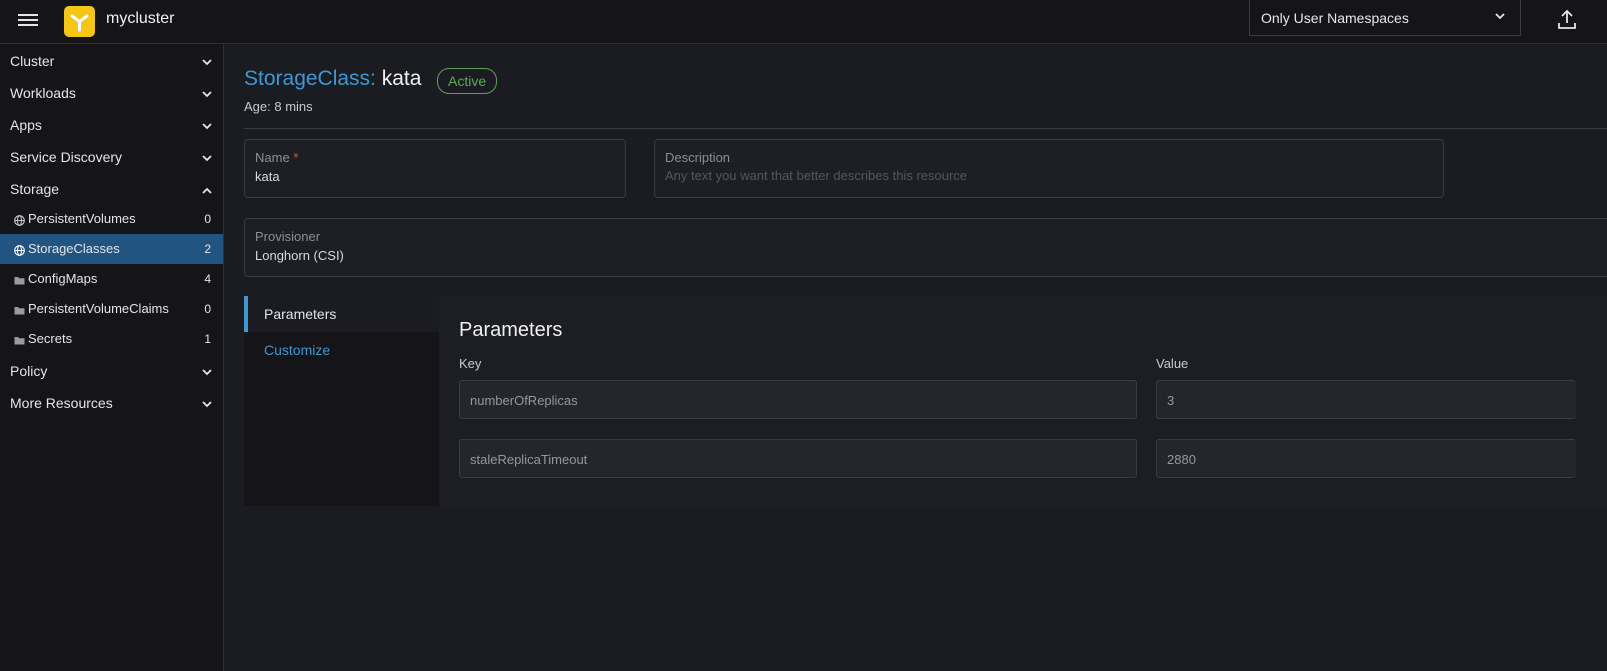 The image size is (1607, 671). Describe the element at coordinates (61, 403) in the screenshot. I see `nav-group-label: More Resources` at that location.